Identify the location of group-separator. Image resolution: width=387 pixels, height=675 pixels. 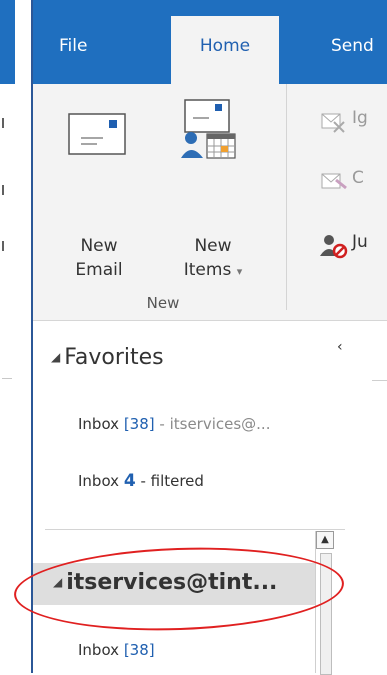
(286, 197).